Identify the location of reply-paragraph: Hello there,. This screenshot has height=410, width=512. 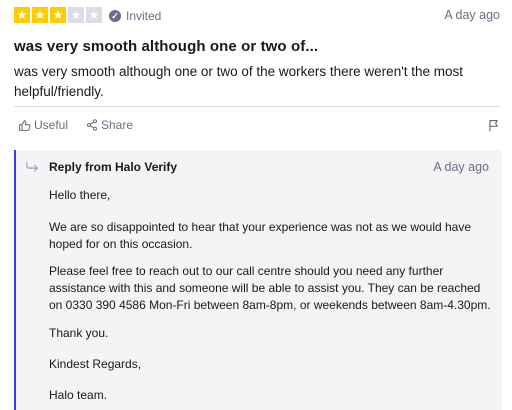
(80, 195).